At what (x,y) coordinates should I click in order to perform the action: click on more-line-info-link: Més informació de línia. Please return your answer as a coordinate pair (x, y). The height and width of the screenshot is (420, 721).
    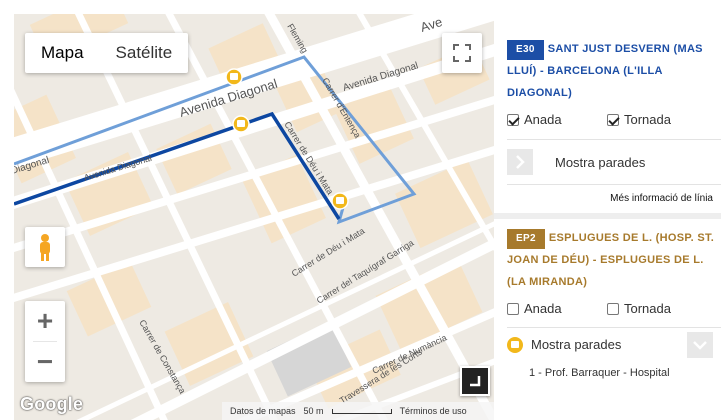
    Looking at the image, I should click on (614, 199).